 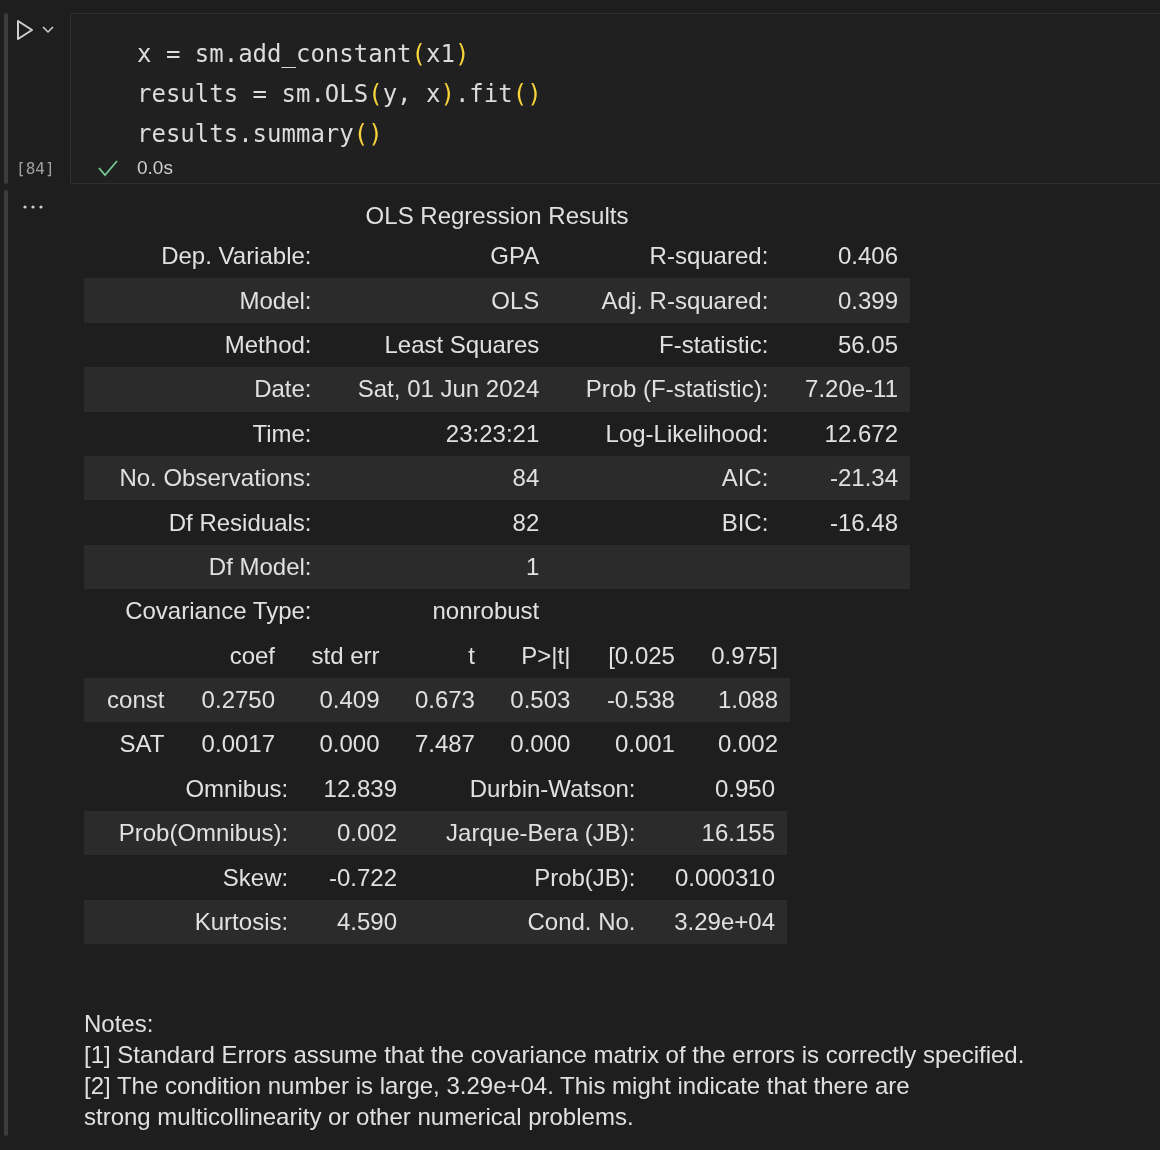 What do you see at coordinates (634, 700) in the screenshot?
I see `table-cell: -0.538` at bounding box center [634, 700].